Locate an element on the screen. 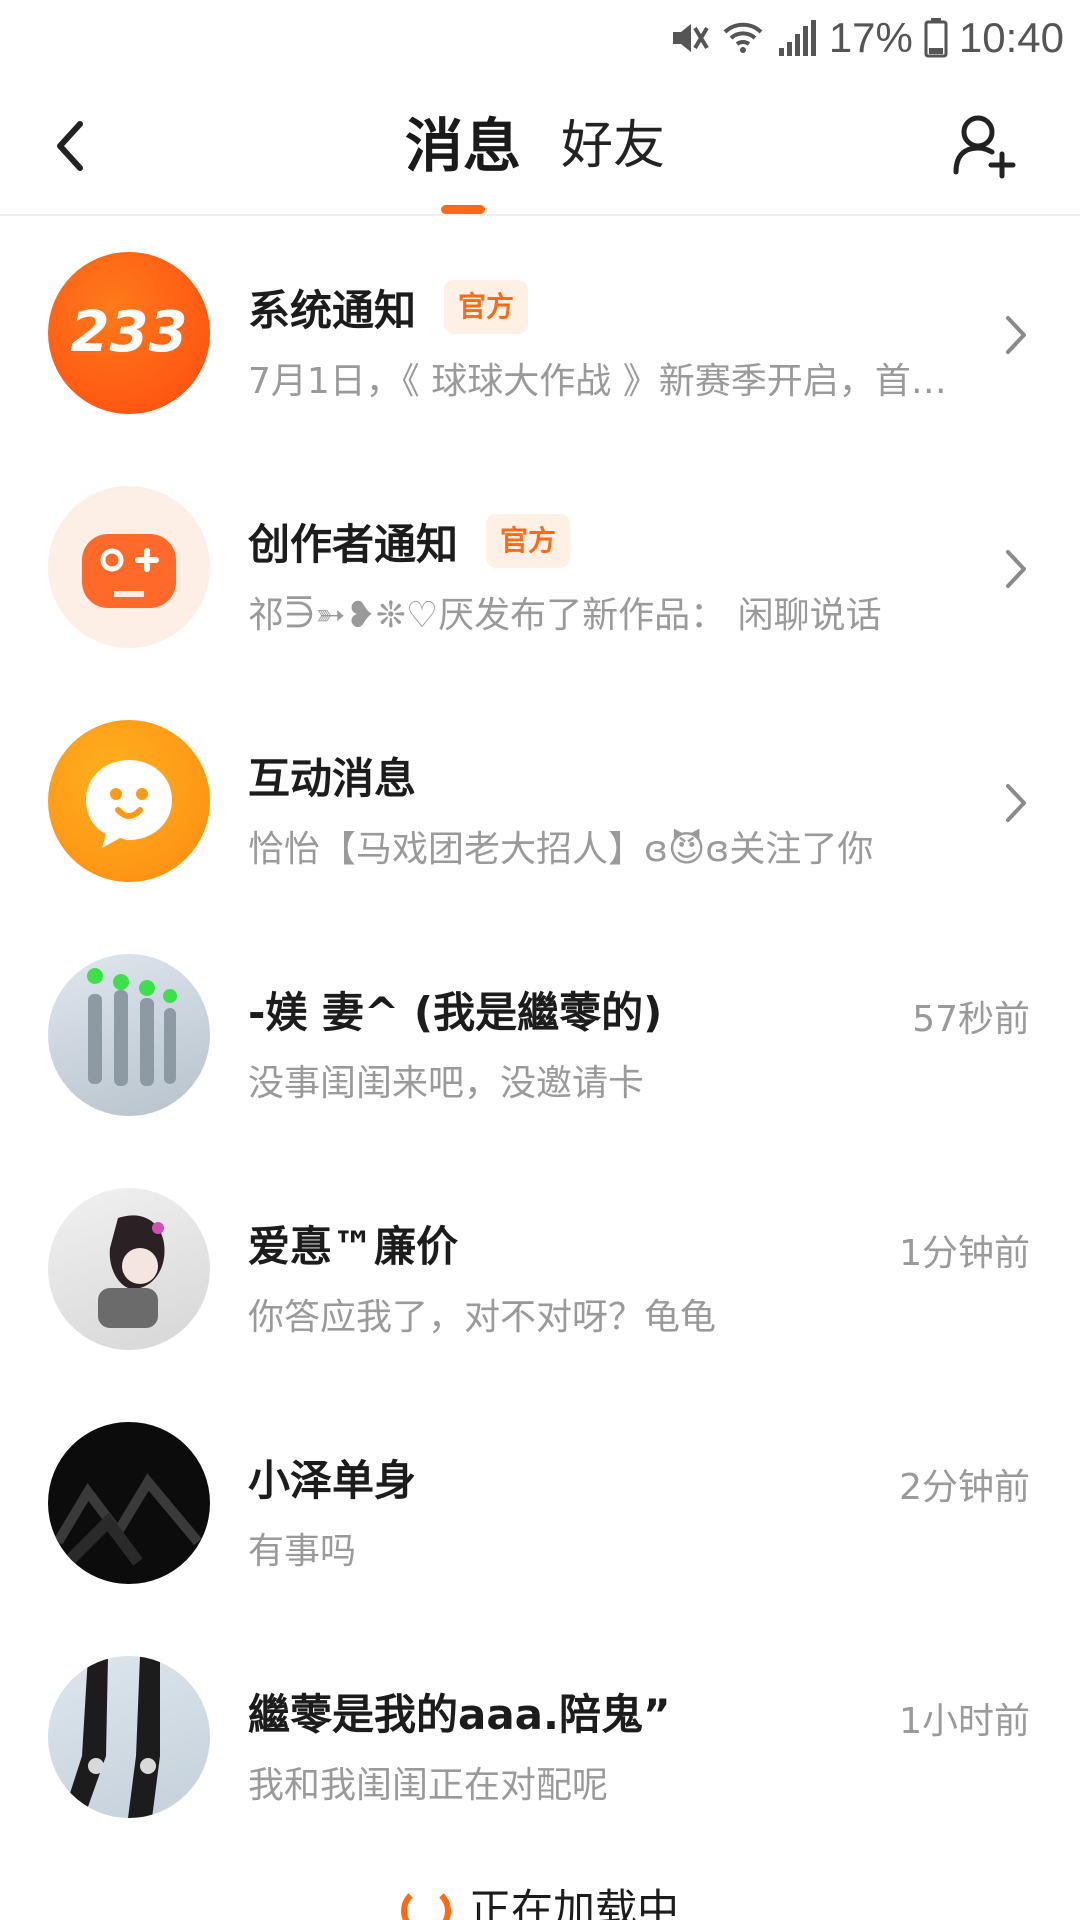 This screenshot has height=1920, width=1080. avatar-character-image is located at coordinates (131, 1271).